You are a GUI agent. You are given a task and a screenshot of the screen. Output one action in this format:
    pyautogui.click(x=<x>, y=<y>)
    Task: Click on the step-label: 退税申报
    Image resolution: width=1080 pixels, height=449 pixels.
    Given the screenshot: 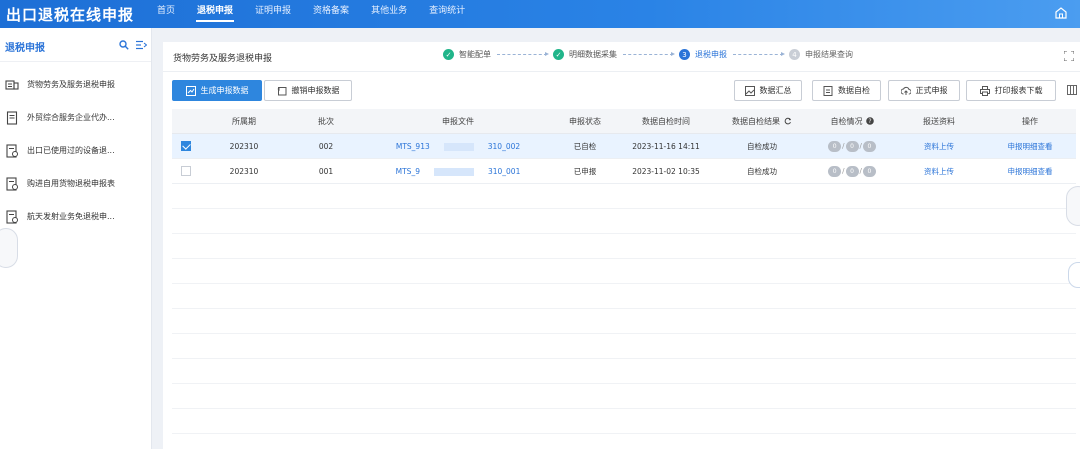 What is the action you would take?
    pyautogui.click(x=711, y=54)
    